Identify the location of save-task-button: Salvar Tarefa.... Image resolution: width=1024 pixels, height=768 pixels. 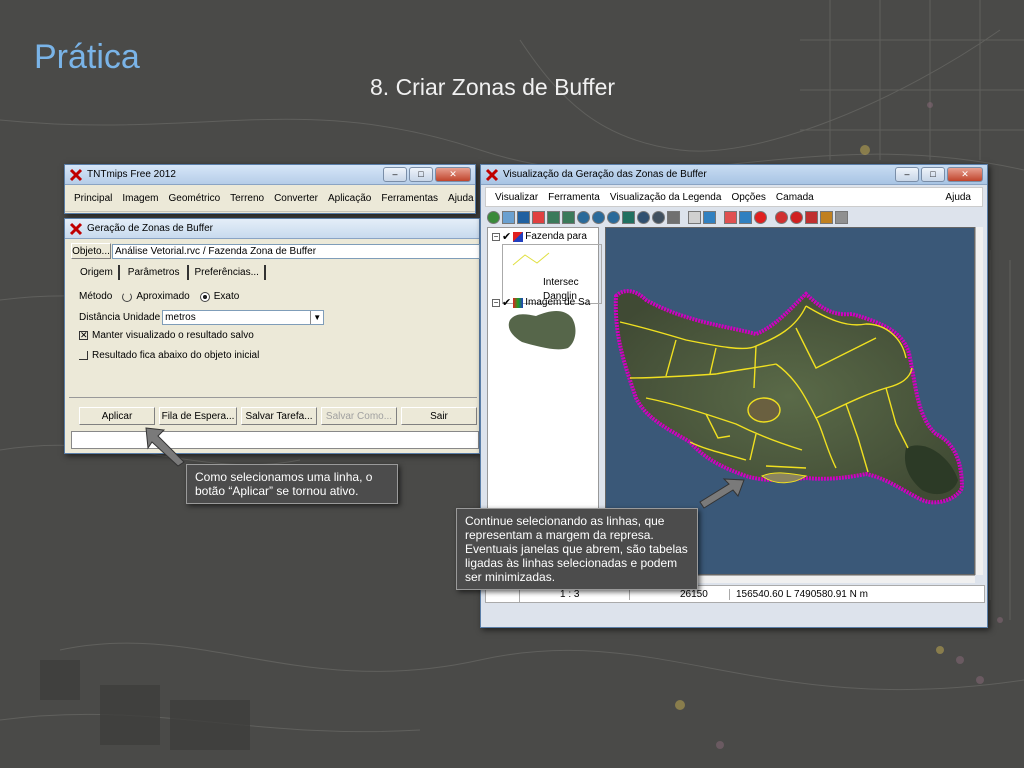
(279, 416).